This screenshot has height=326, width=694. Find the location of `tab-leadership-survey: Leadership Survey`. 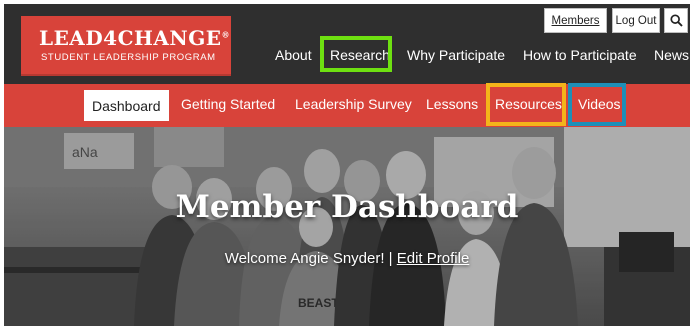

tab-leadership-survey: Leadership Survey is located at coordinates (353, 104).